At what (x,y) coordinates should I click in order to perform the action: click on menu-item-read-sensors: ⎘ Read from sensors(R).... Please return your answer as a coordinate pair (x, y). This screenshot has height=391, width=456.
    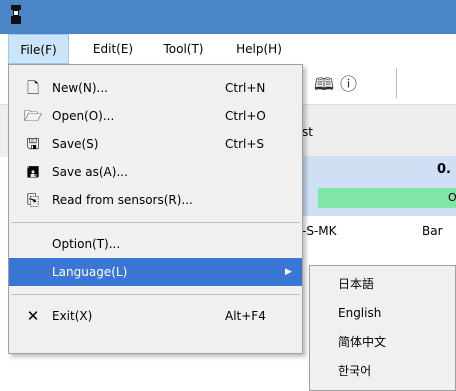
    Looking at the image, I should click on (155, 200).